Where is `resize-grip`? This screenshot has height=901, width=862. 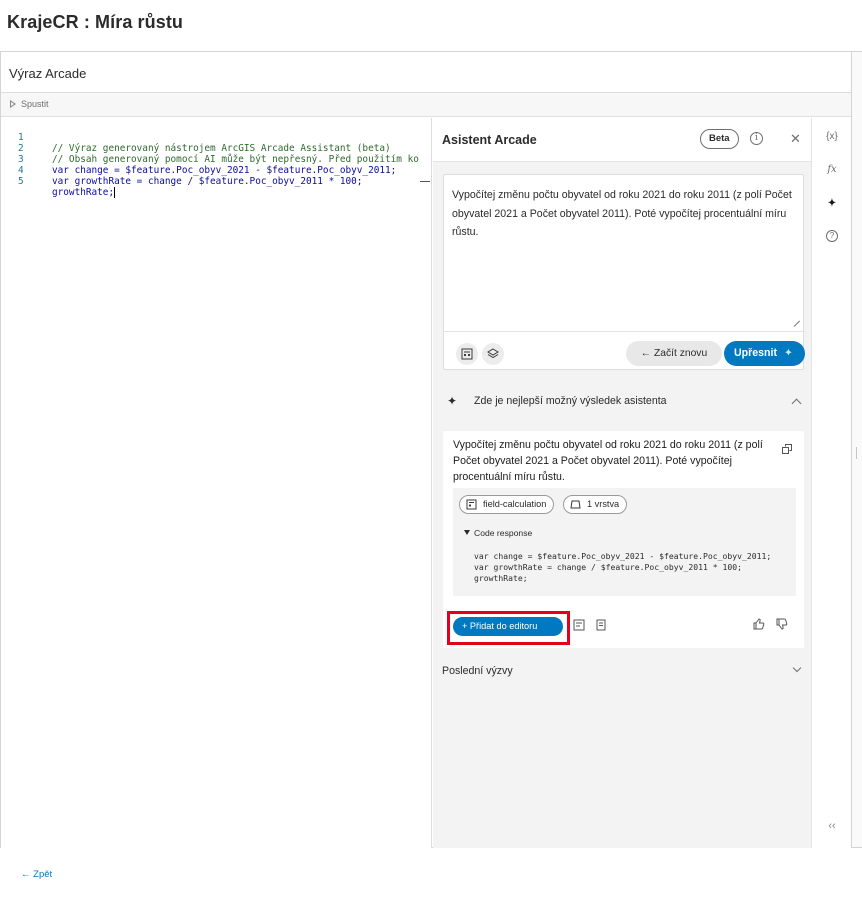
resize-grip is located at coordinates (856, 453).